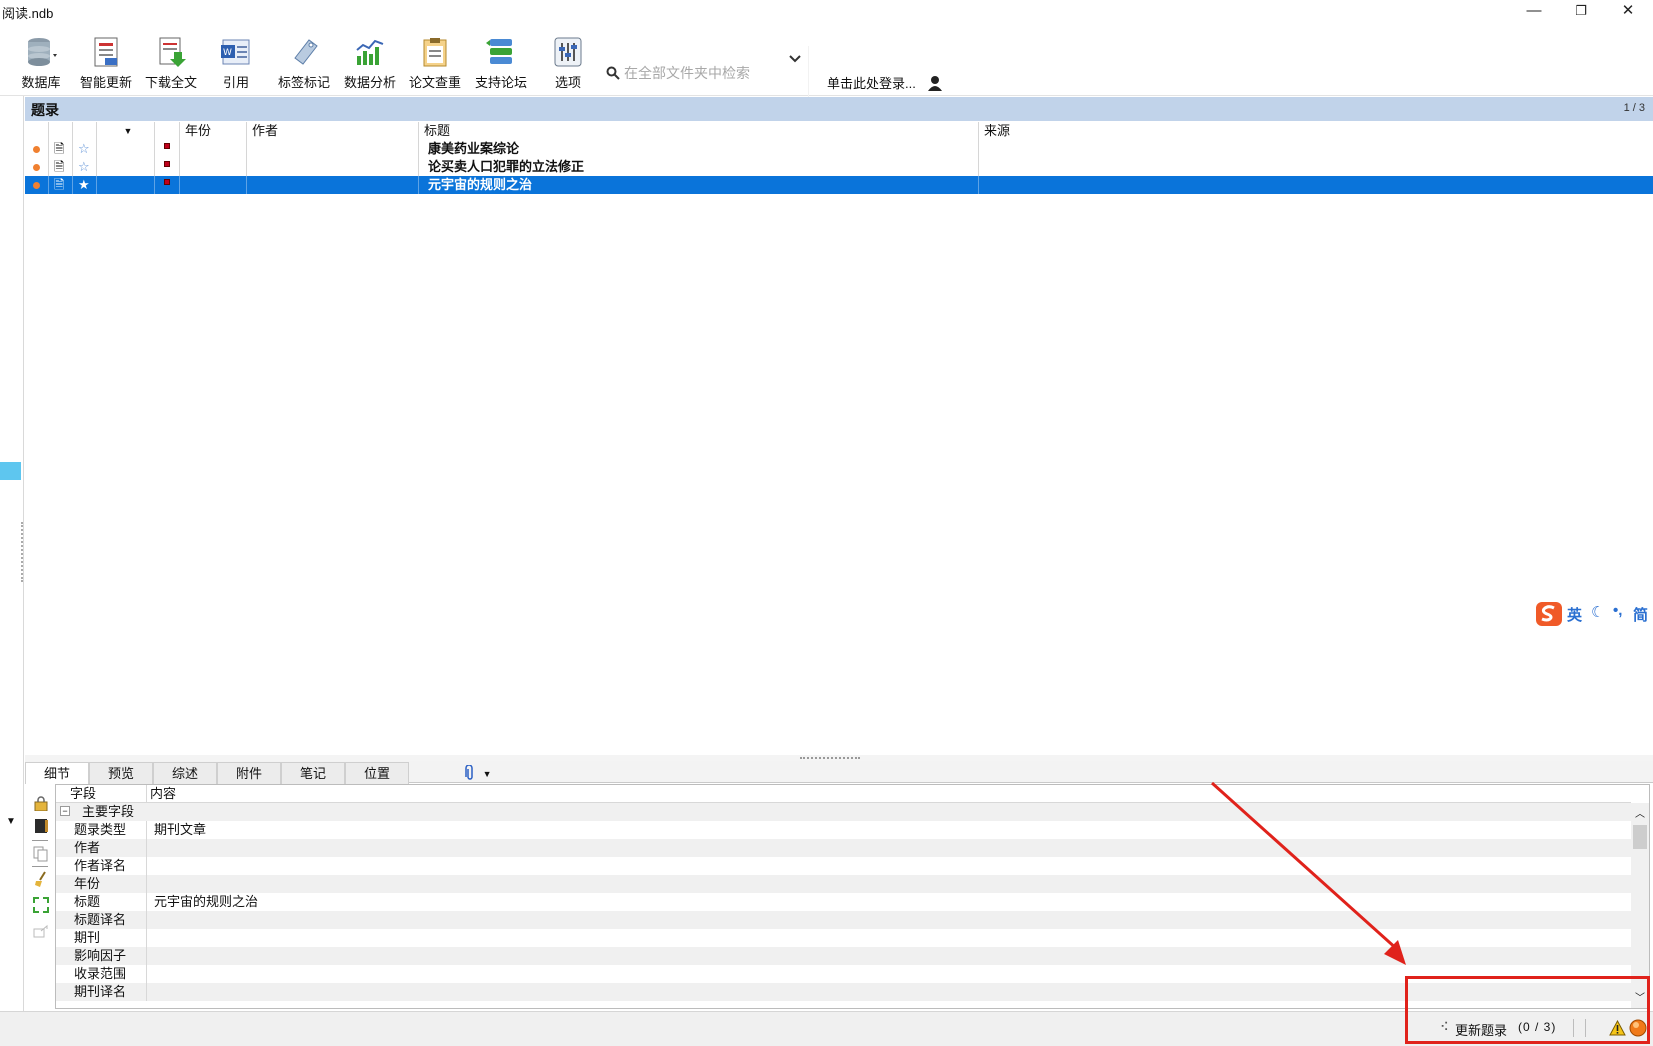 This screenshot has height=1046, width=1653. Describe the element at coordinates (100, 973) in the screenshot. I see `detail-field: 收录范围` at that location.